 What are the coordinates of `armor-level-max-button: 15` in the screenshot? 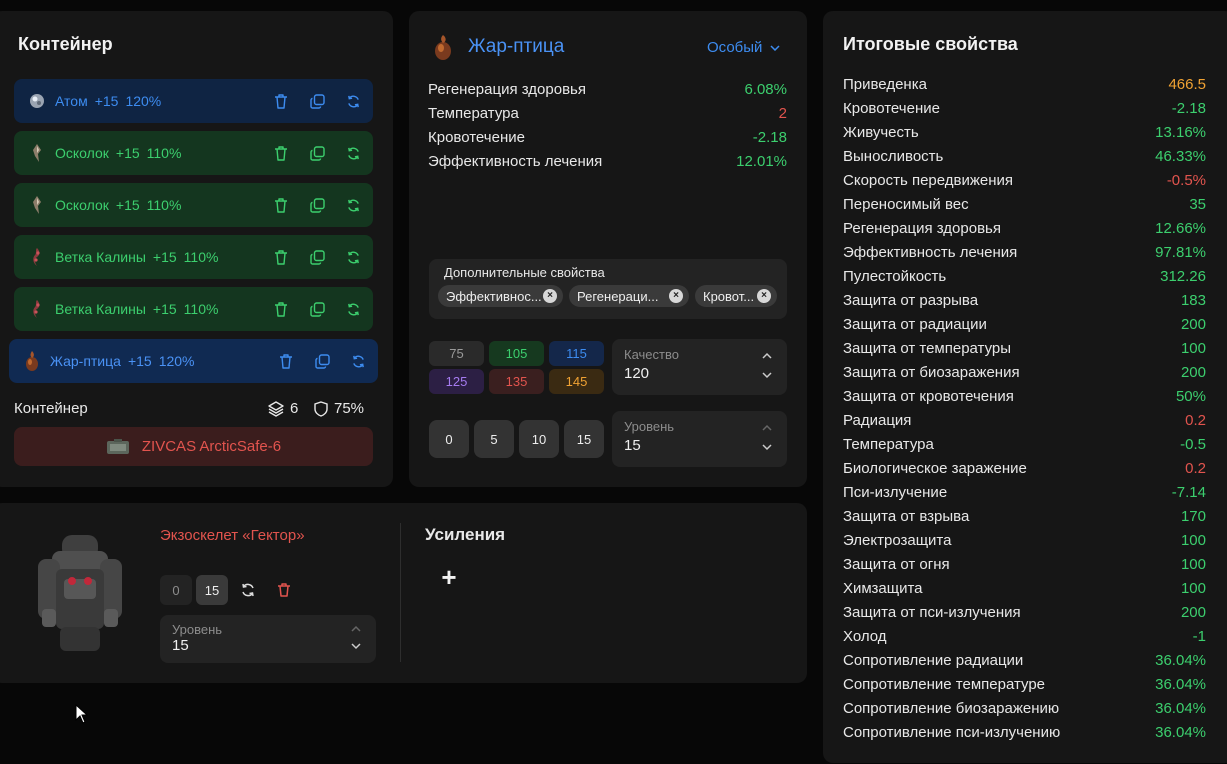 It's located at (212, 590).